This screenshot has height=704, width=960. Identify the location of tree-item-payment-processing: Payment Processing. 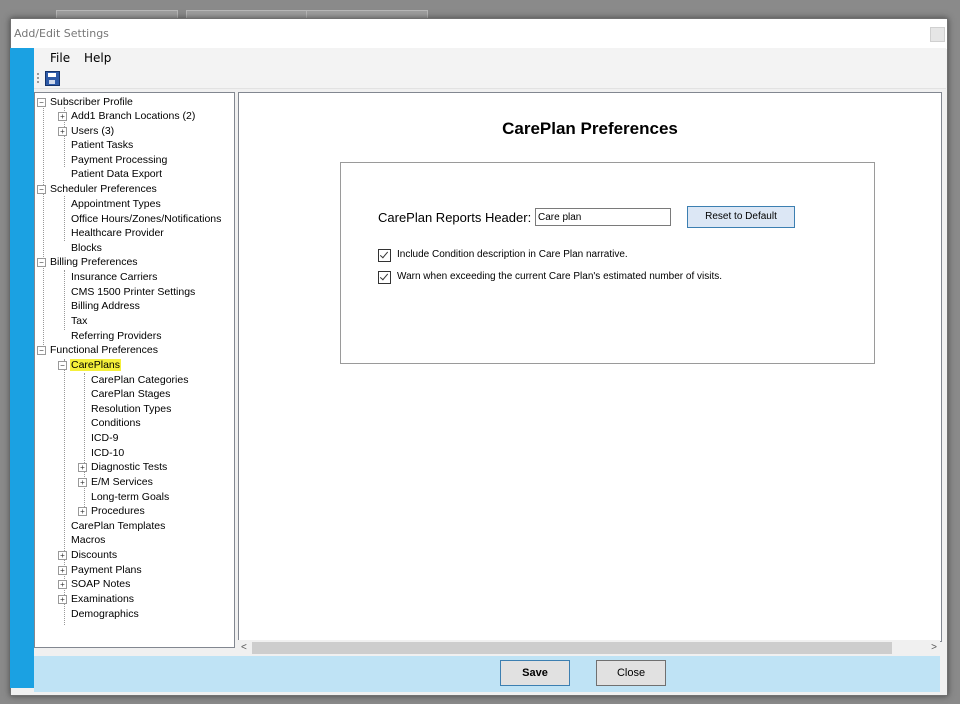
(119, 160).